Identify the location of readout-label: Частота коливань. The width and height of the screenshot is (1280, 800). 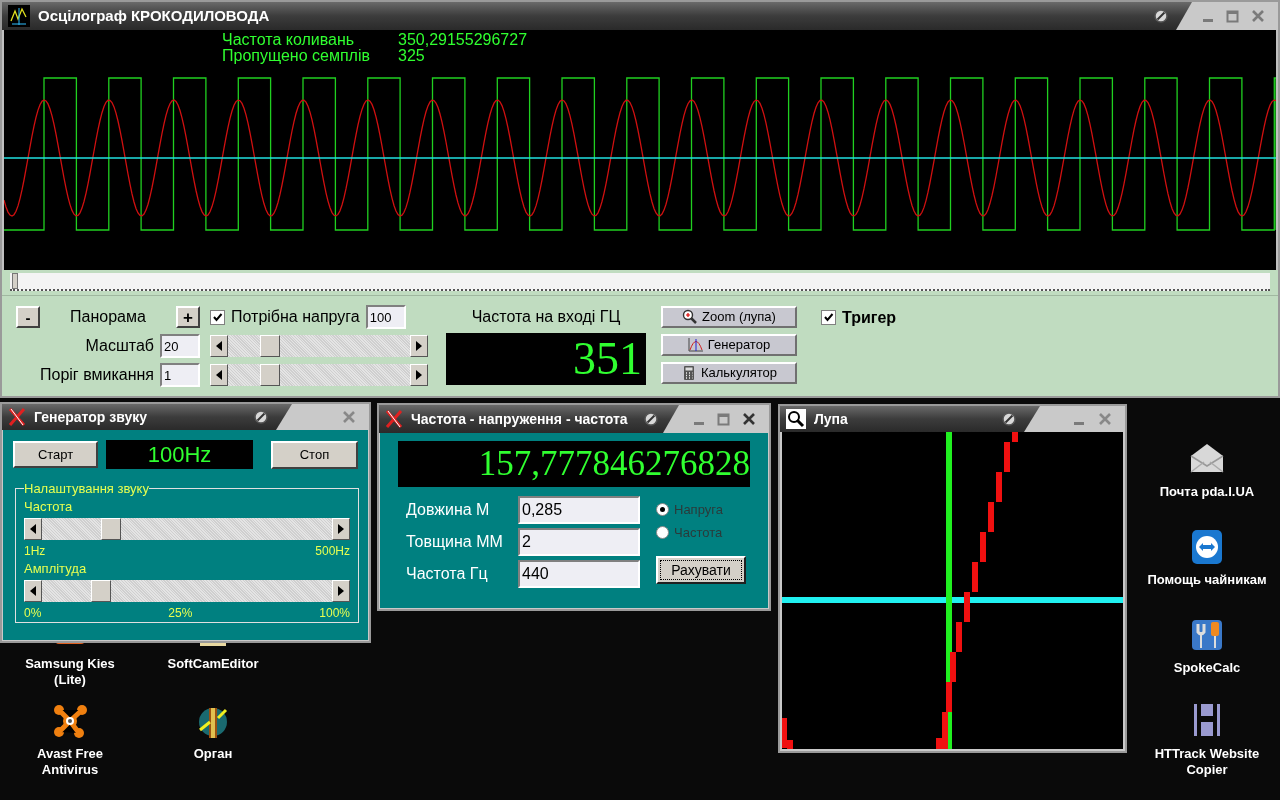
(289, 40).